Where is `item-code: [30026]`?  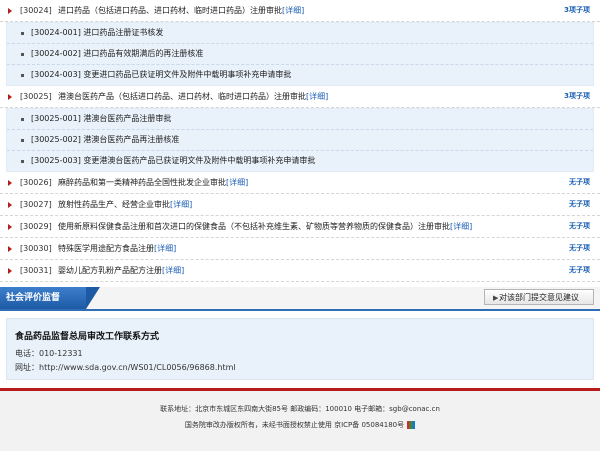
item-code: [30026] is located at coordinates (36, 182).